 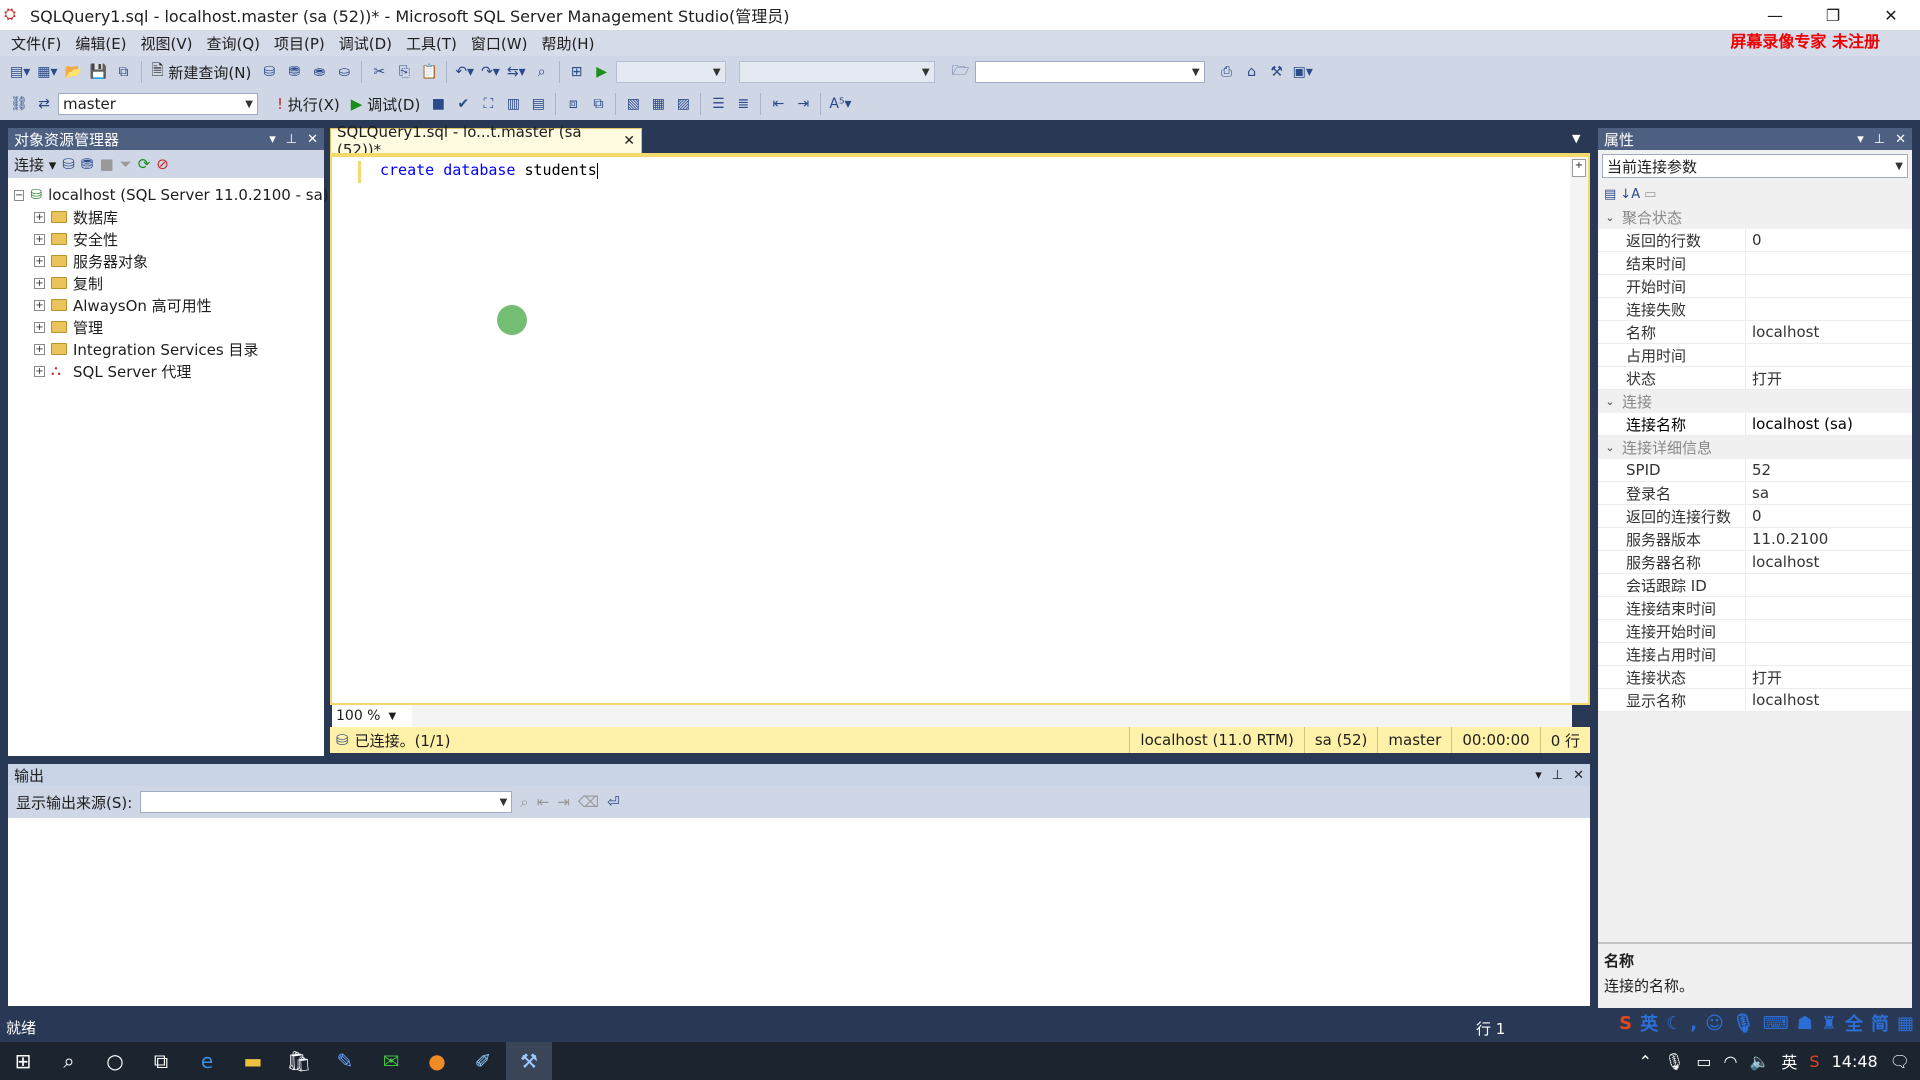 What do you see at coordinates (573, 104) in the screenshot?
I see `include-plan-icon: ⧈` at bounding box center [573, 104].